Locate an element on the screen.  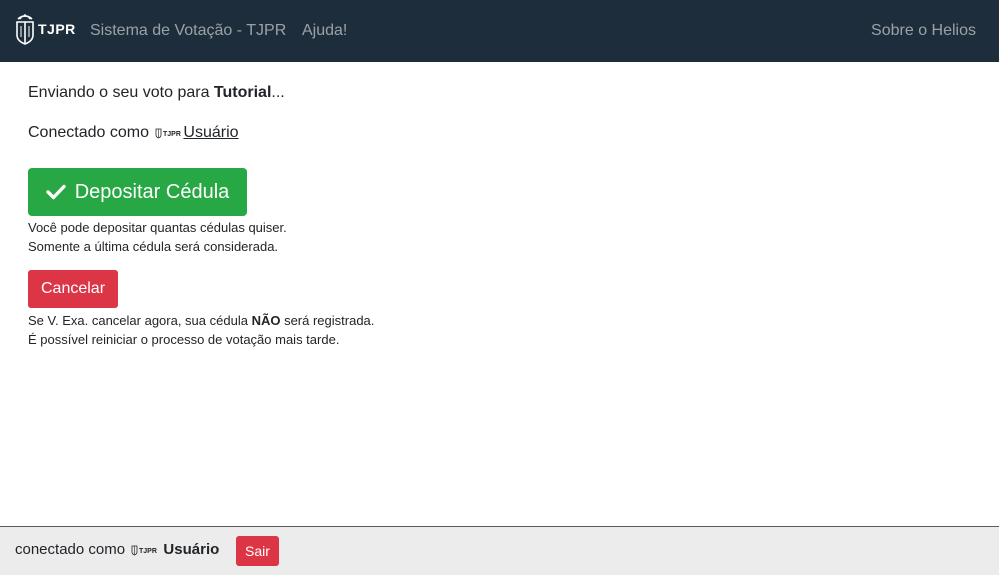
deposit-button-label: Depositar Cédula is located at coordinates (152, 191).